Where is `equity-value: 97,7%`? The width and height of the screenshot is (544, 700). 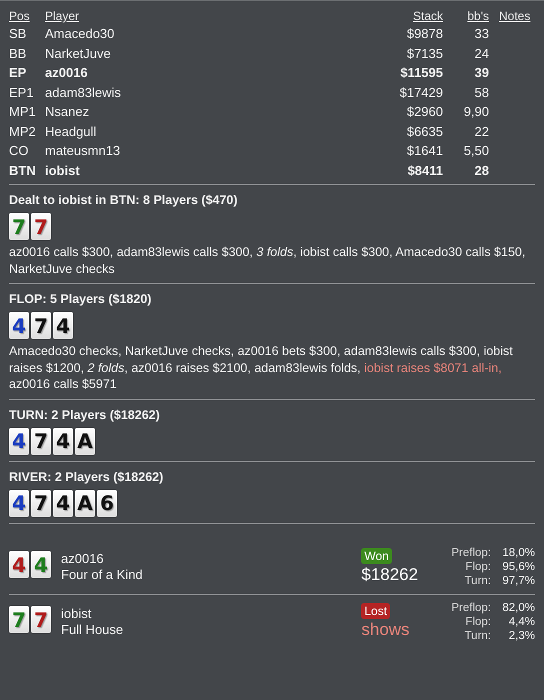
equity-value: 97,7% is located at coordinates (518, 581).